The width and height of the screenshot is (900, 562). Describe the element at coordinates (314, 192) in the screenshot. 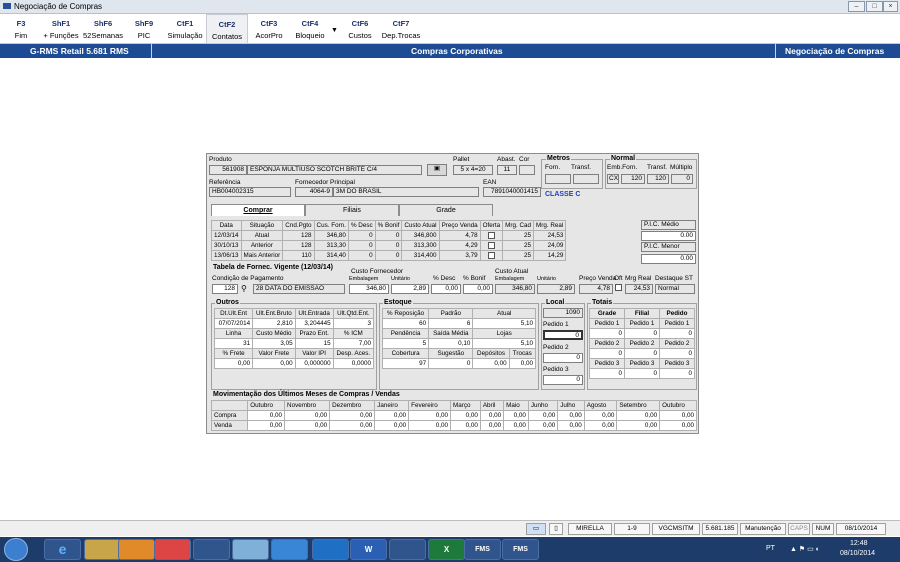

I see `fornecedor-code-field: 4064-9` at that location.